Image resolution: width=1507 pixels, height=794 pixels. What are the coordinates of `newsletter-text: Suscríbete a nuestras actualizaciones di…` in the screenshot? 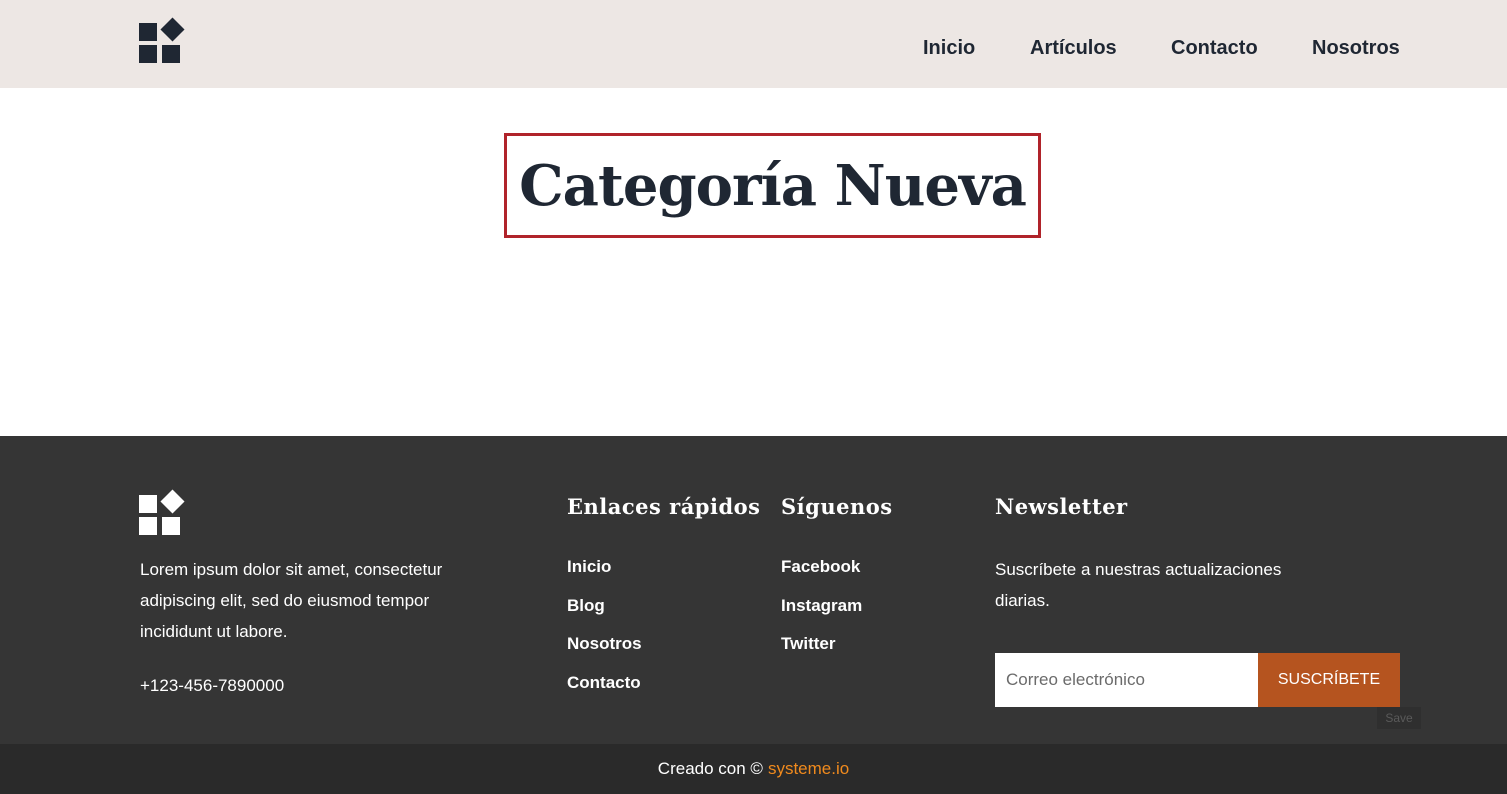 It's located at (1138, 585).